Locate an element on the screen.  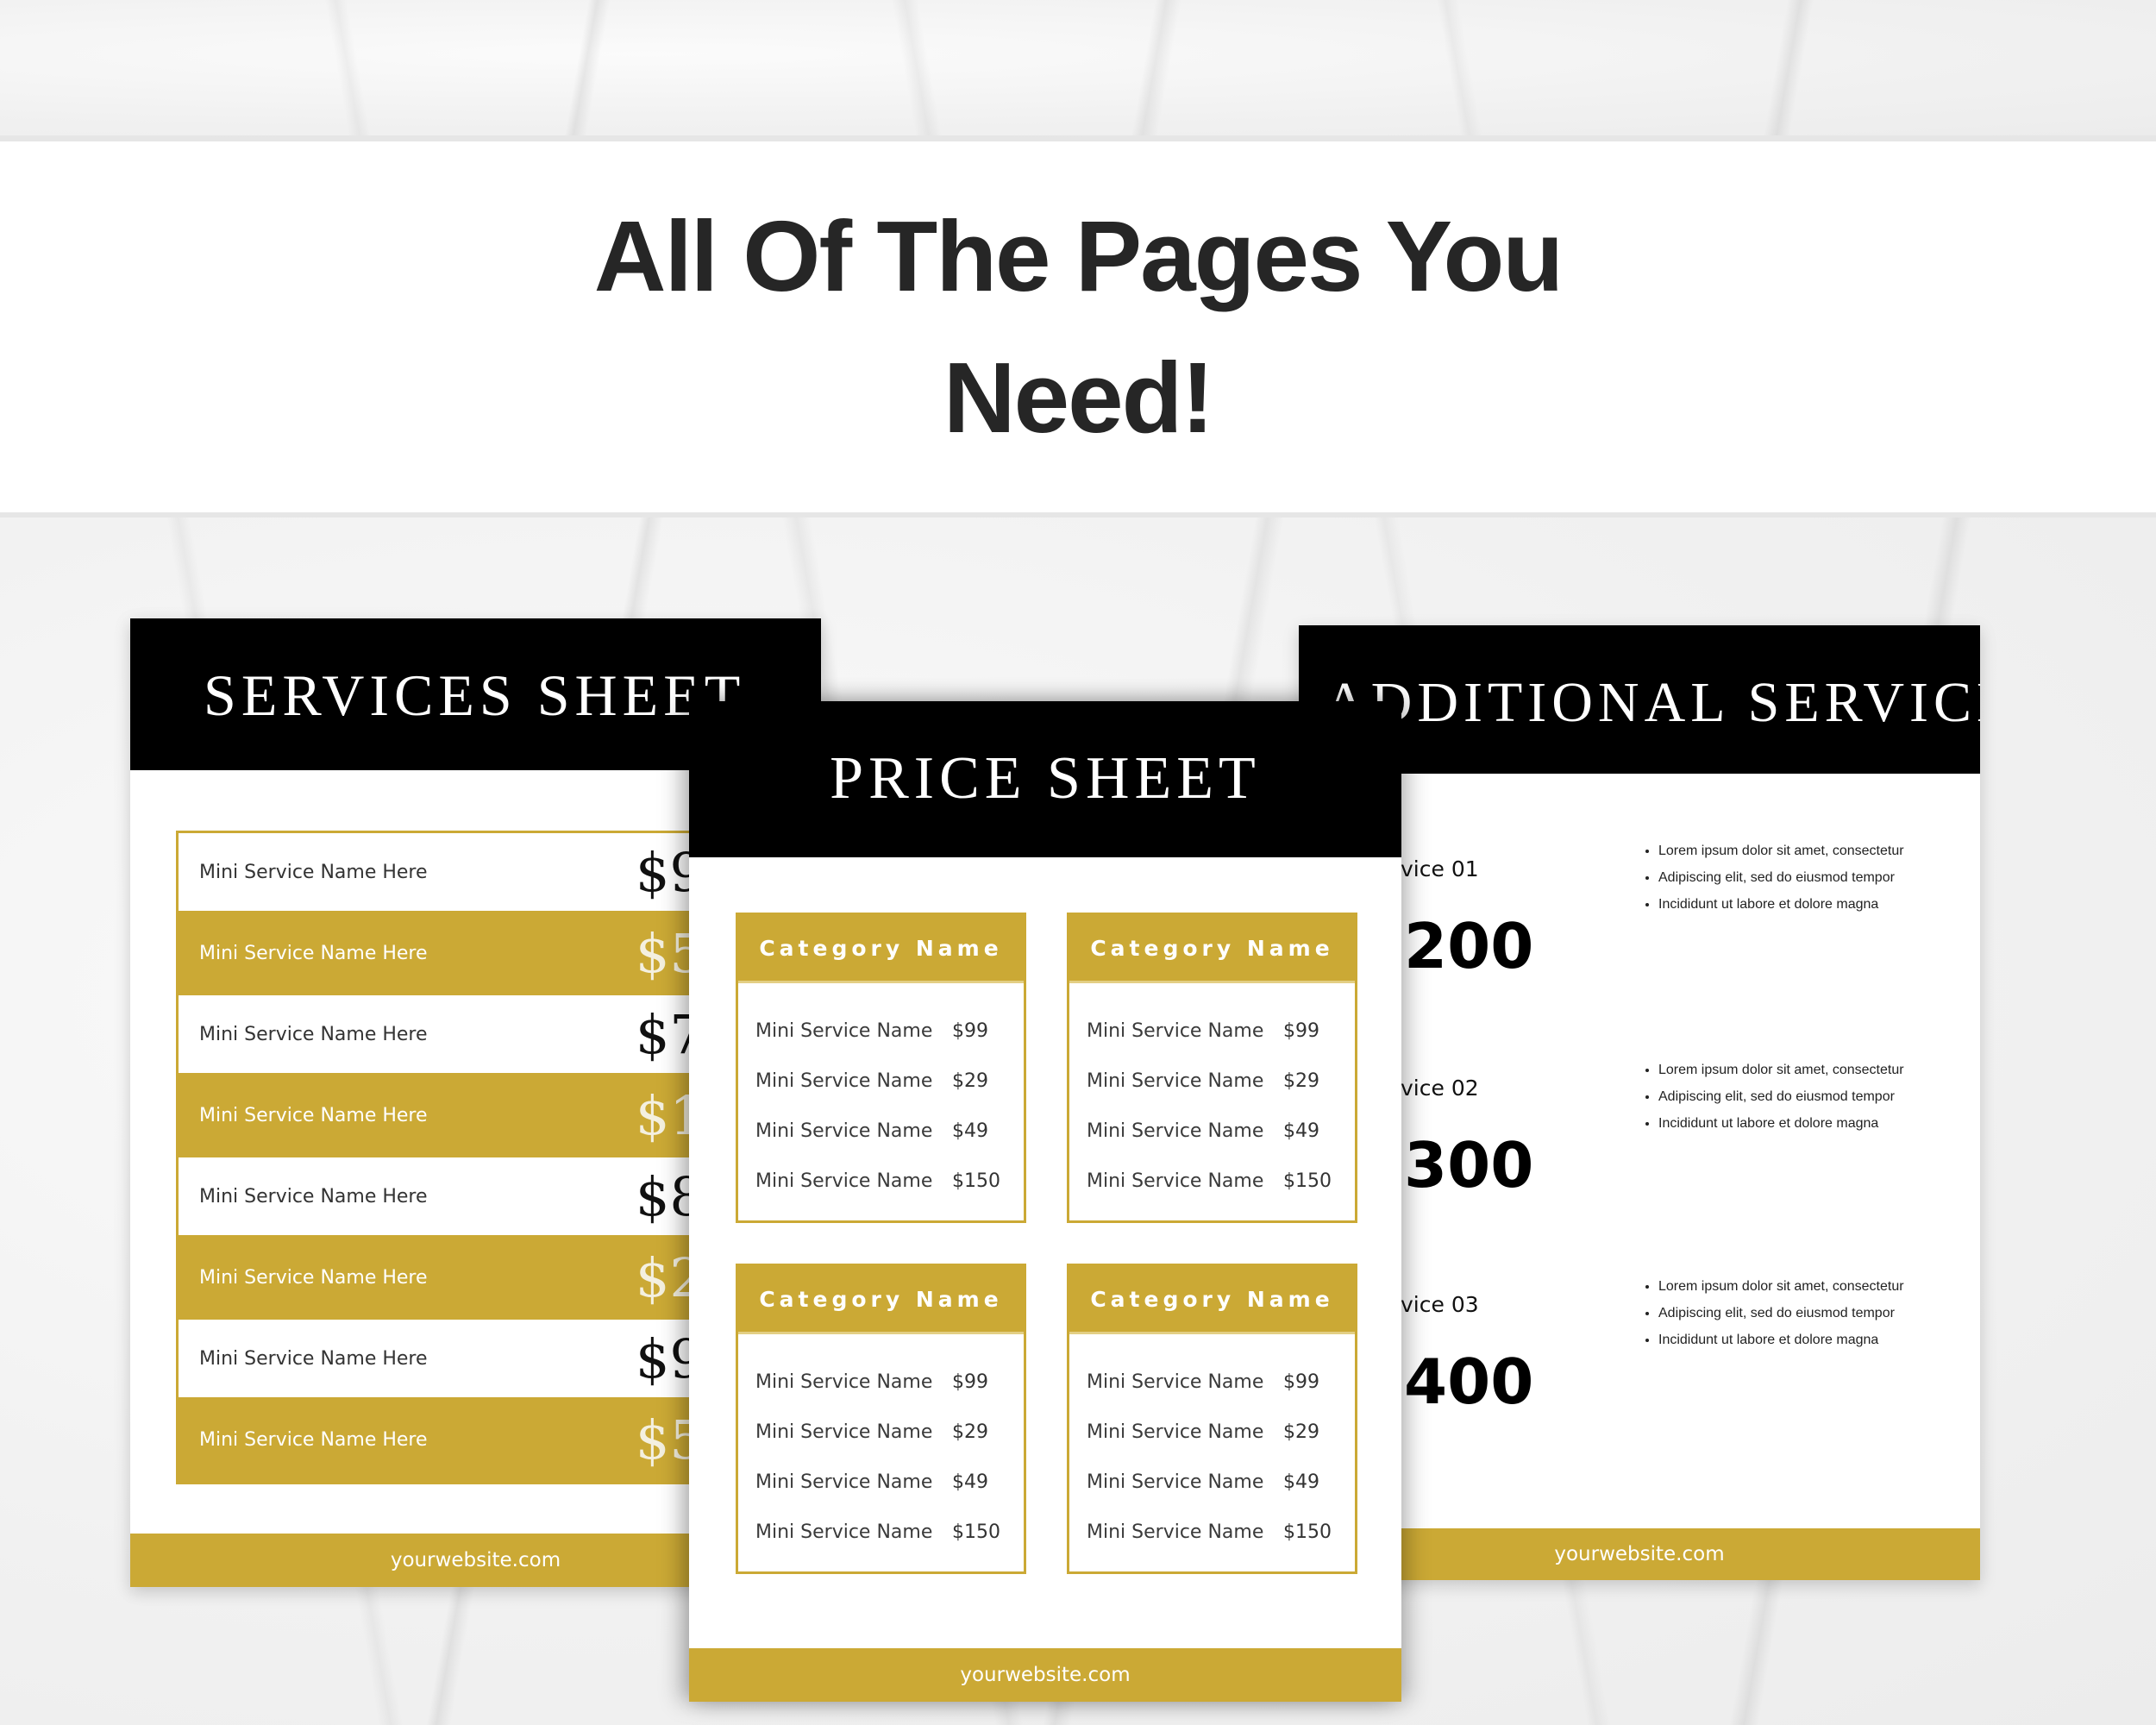
price-sheet-title: PRICE SHEET is located at coordinates (1045, 779).